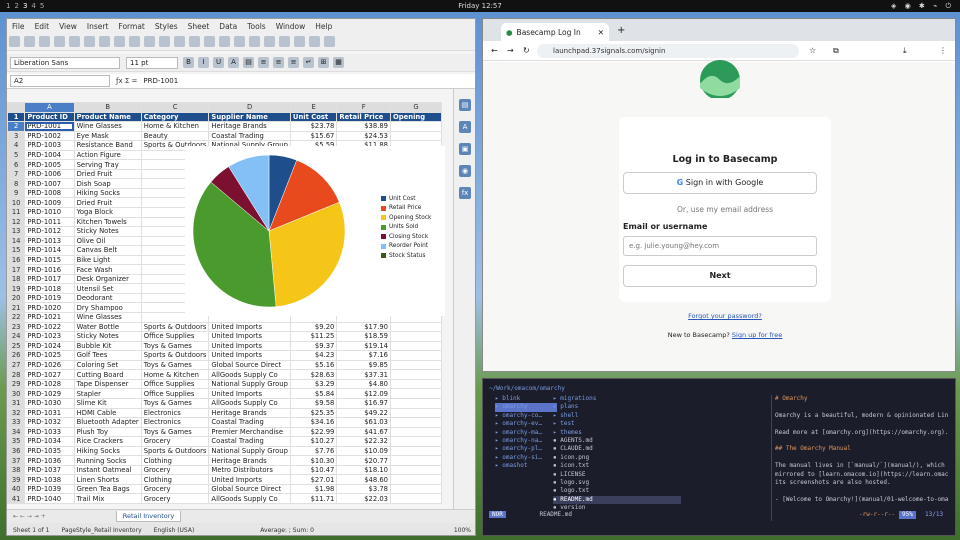 This screenshot has height=540, width=960. What do you see at coordinates (60, 81) in the screenshot?
I see `name-box: A2` at bounding box center [60, 81].